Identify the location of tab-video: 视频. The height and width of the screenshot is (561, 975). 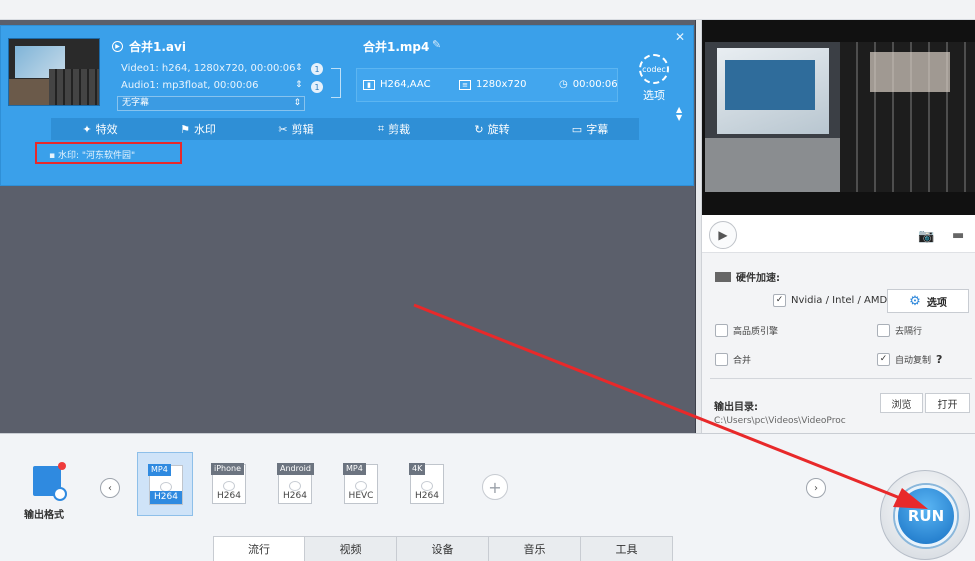
(351, 548).